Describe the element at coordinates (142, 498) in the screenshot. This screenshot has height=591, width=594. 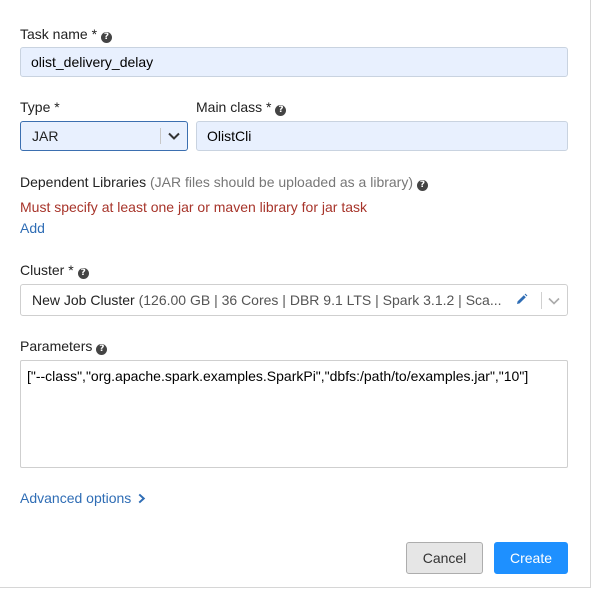
I see `chevron-right-icon` at that location.